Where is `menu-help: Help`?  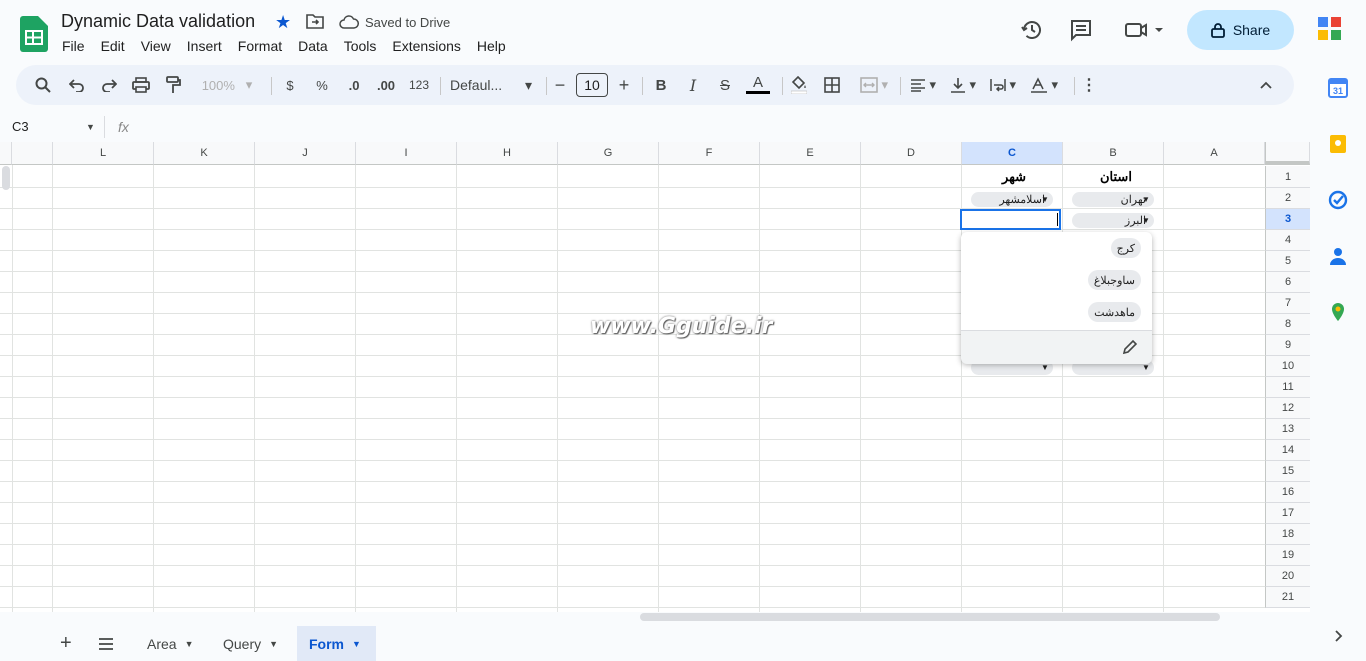
menu-help: Help is located at coordinates (491, 46).